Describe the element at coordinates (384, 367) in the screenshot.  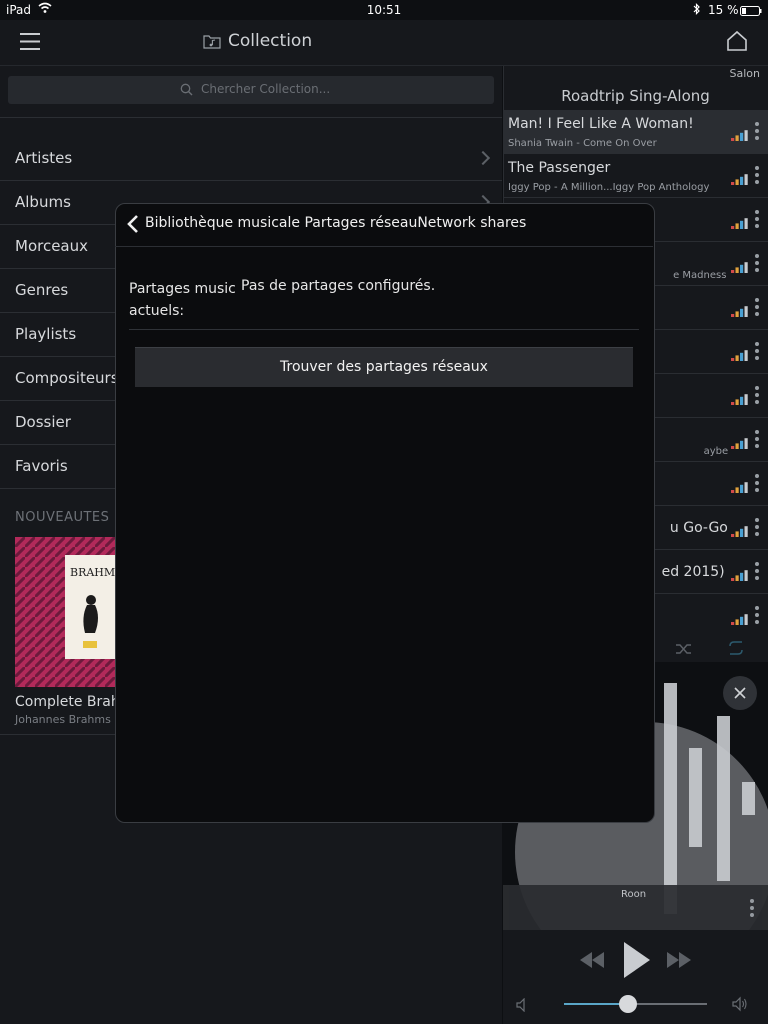
I see `find-network-shares-button: Trouver des partages réseaux` at that location.